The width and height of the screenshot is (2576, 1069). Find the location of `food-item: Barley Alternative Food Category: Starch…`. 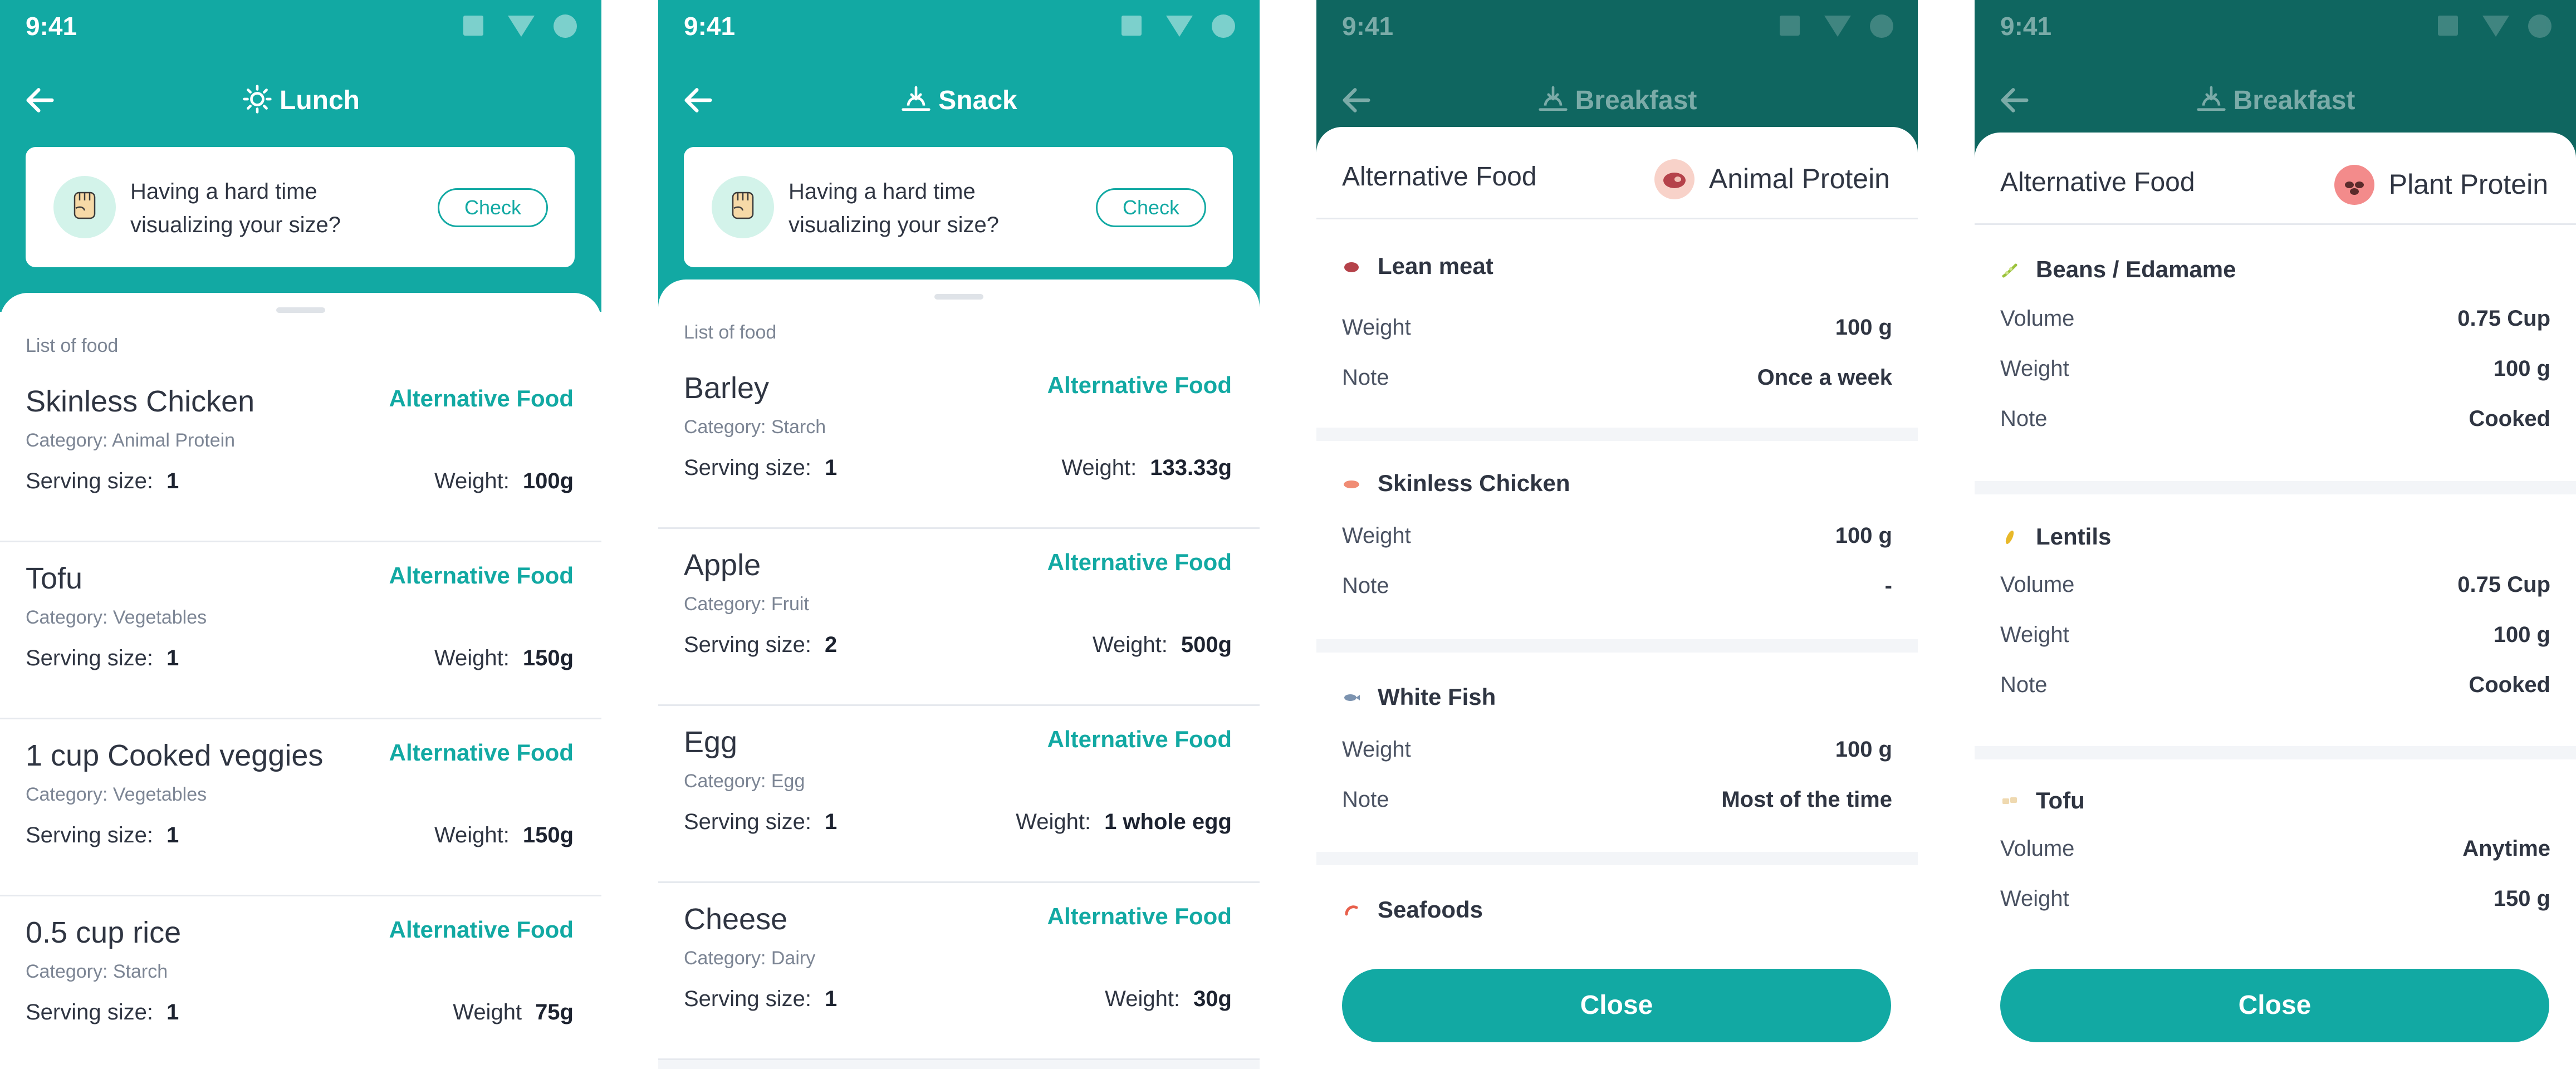

food-item: Barley Alternative Food Category: Starch… is located at coordinates (959, 440).